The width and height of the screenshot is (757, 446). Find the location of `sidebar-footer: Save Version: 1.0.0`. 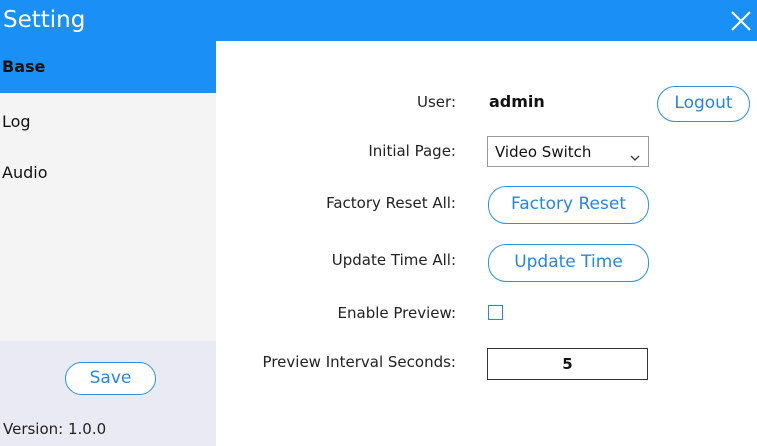

sidebar-footer: Save Version: 1.0.0 is located at coordinates (108, 393).